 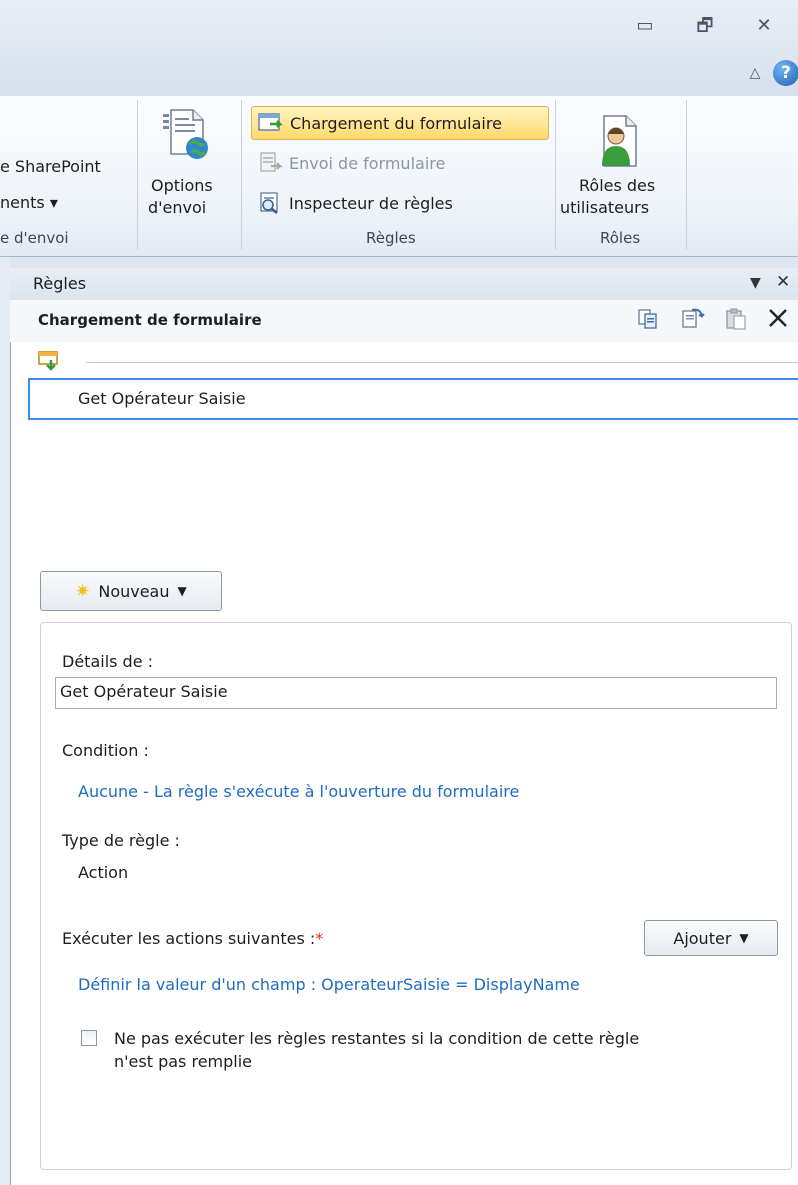 What do you see at coordinates (50, 166) in the screenshot?
I see `ribbon-sharepoint-item: e SharePoint` at bounding box center [50, 166].